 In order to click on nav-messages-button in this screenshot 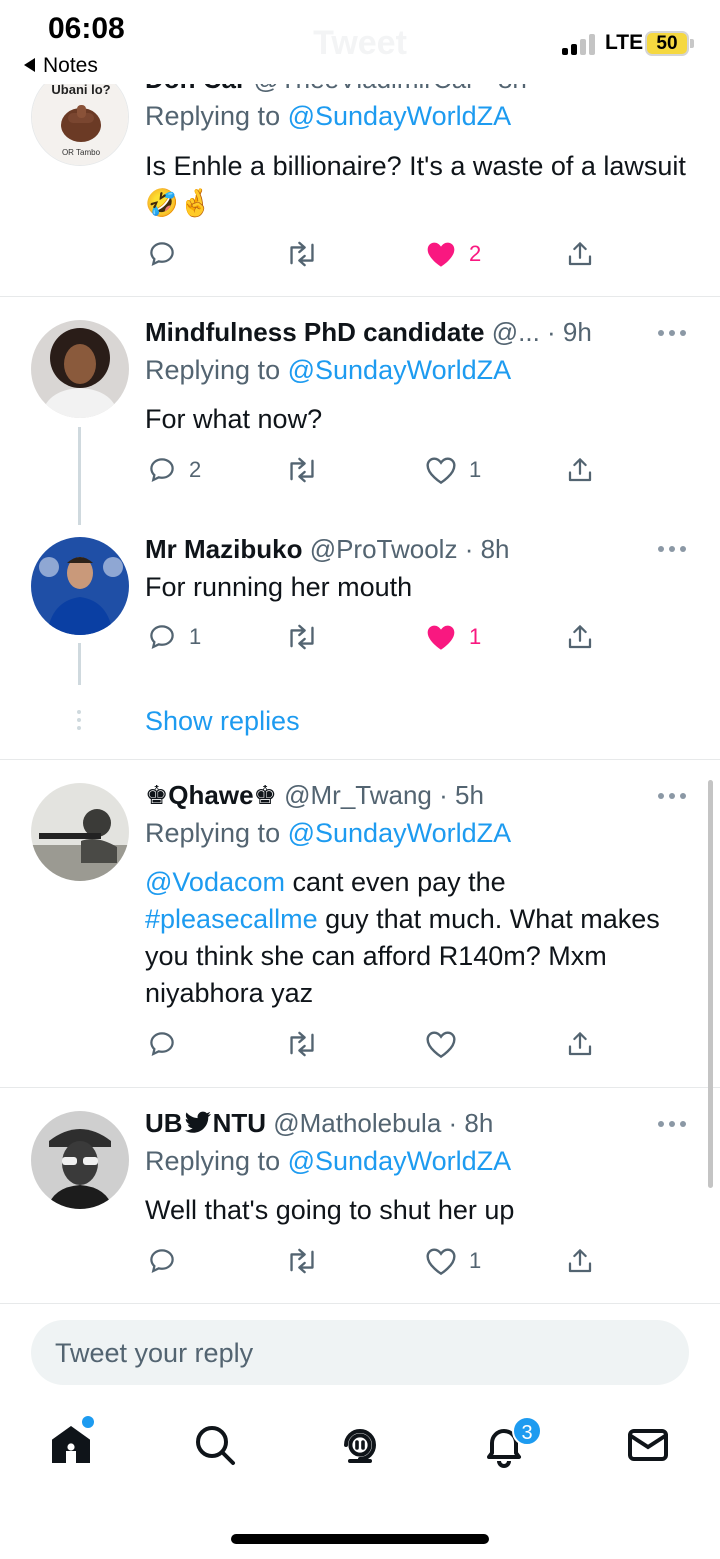, I will do `click(648, 1445)`.